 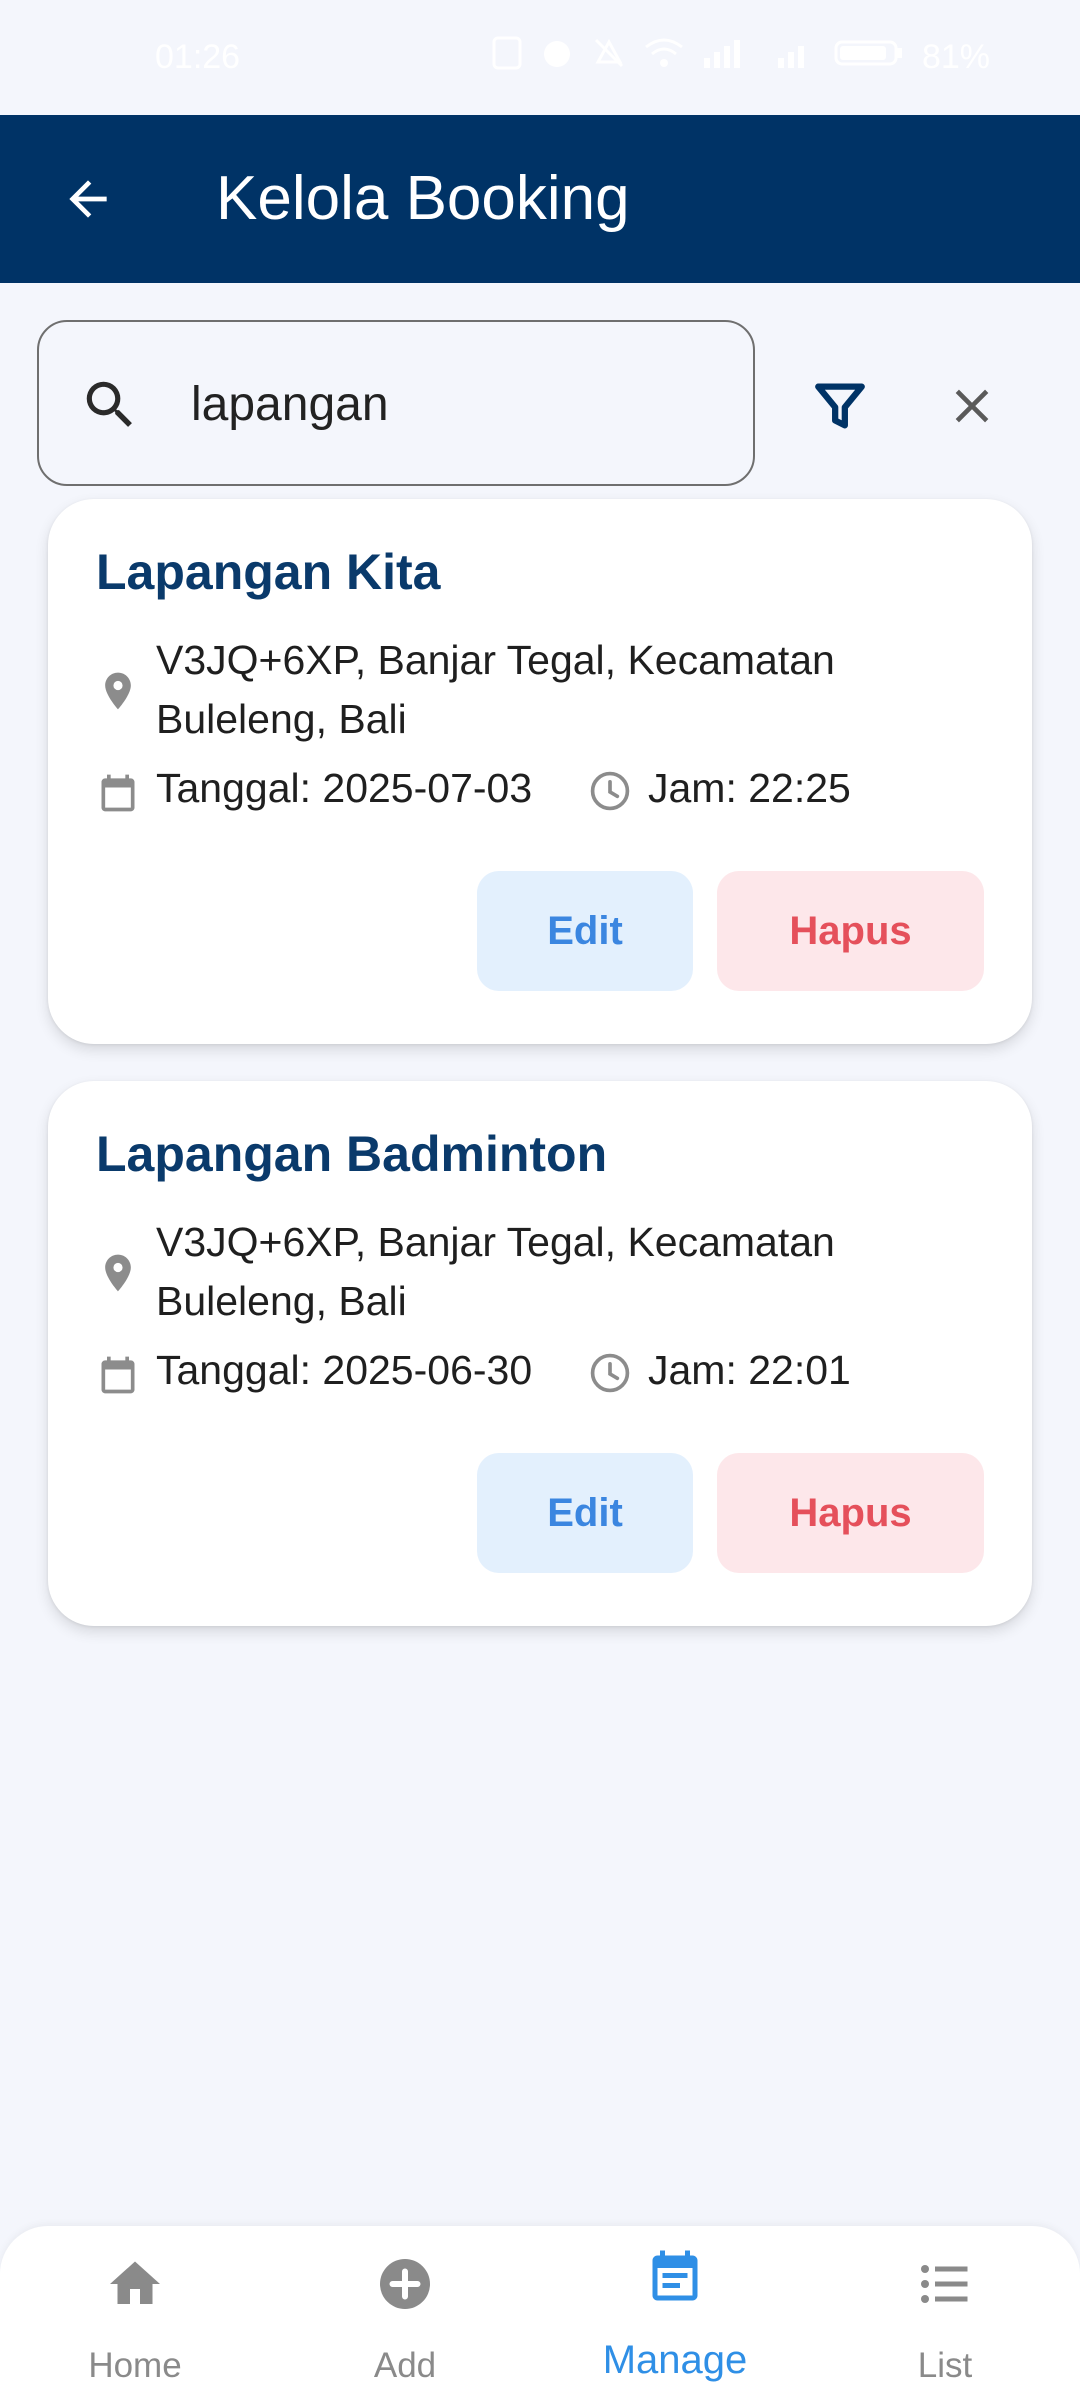 I want to click on status-time: 01:26, so click(x=198, y=57).